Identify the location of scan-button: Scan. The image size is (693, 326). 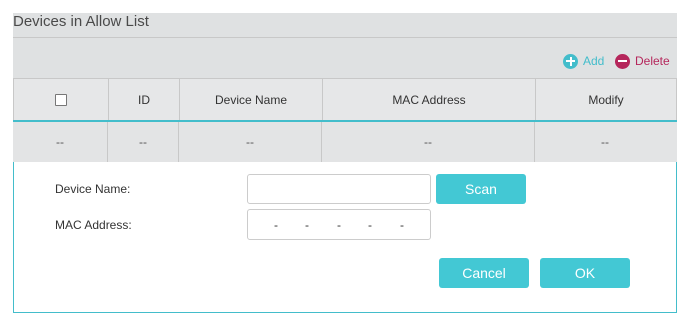
(481, 189).